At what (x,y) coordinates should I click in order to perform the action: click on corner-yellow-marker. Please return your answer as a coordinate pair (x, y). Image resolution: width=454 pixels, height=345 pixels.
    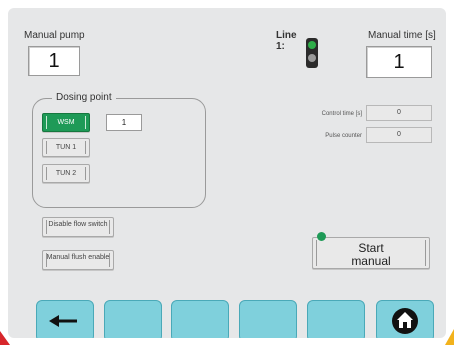
    Looking at the image, I should click on (449, 337).